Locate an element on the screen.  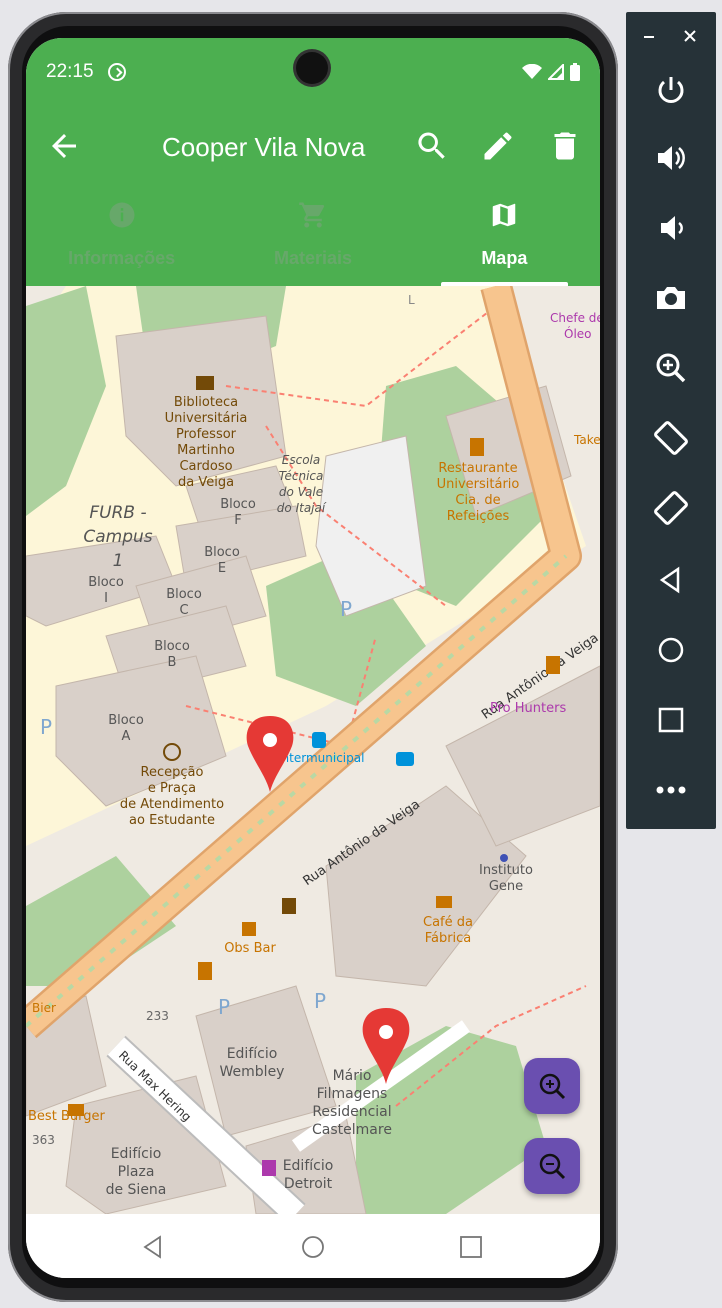
volume-down-button is located at coordinates (671, 228).